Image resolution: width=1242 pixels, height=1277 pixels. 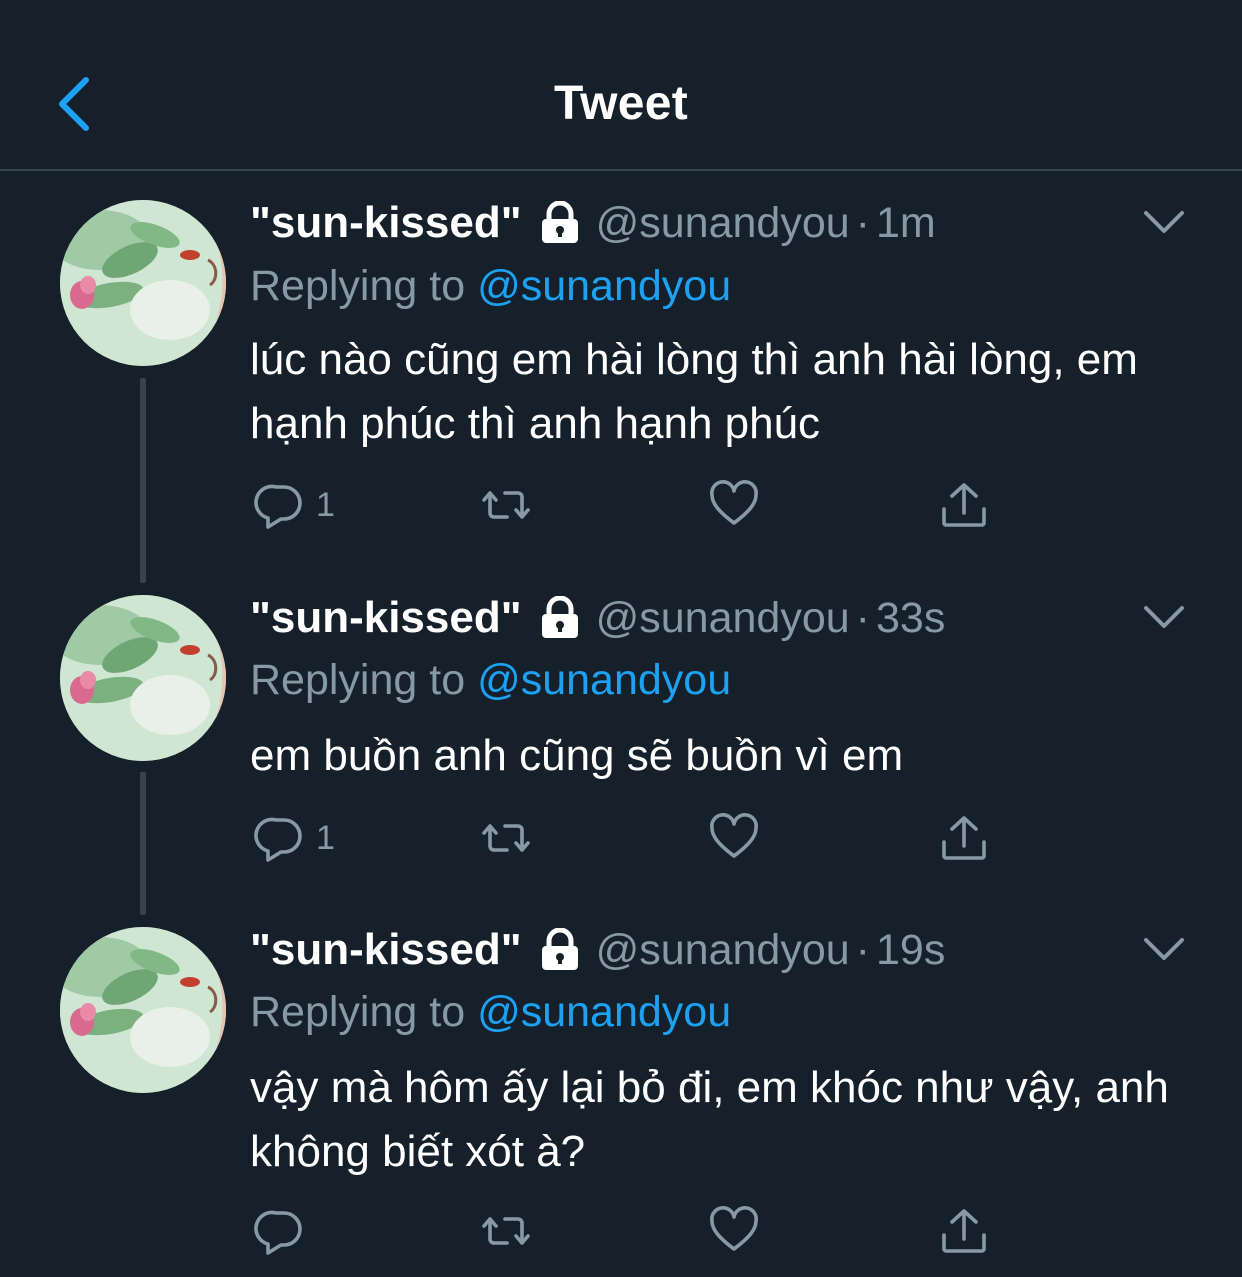 I want to click on tweet-header: "sun-kissed" @sunandyou · 1m, so click(x=593, y=223).